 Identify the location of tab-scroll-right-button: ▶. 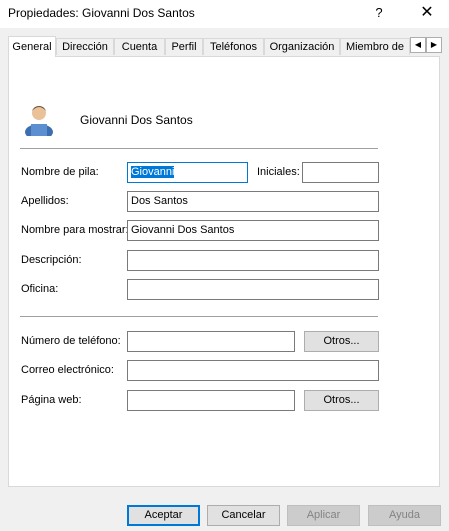
(434, 45).